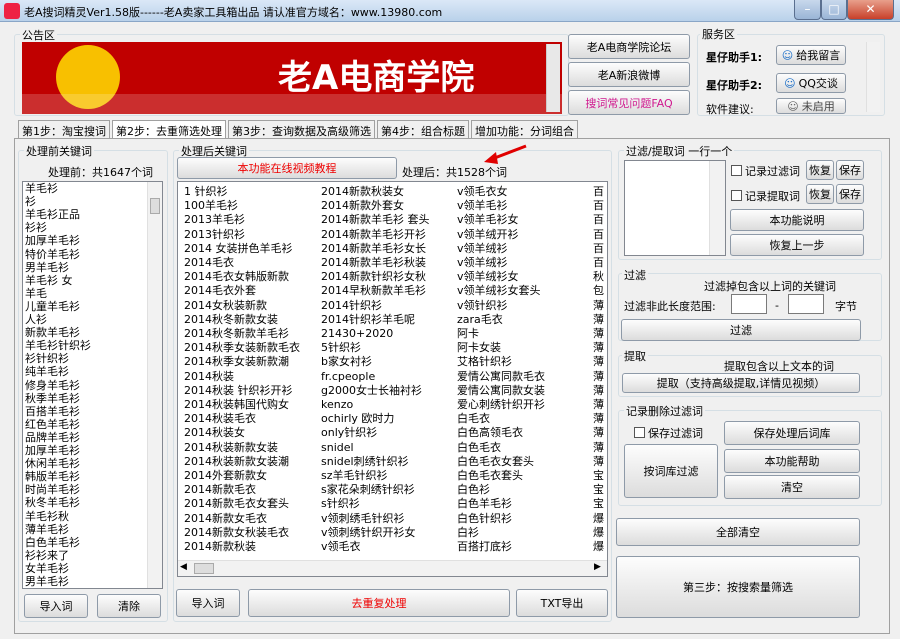 The height and width of the screenshot is (639, 900). Describe the element at coordinates (58, 346) in the screenshot. I see `keyword-item: 羊毛衫针织衫` at that location.